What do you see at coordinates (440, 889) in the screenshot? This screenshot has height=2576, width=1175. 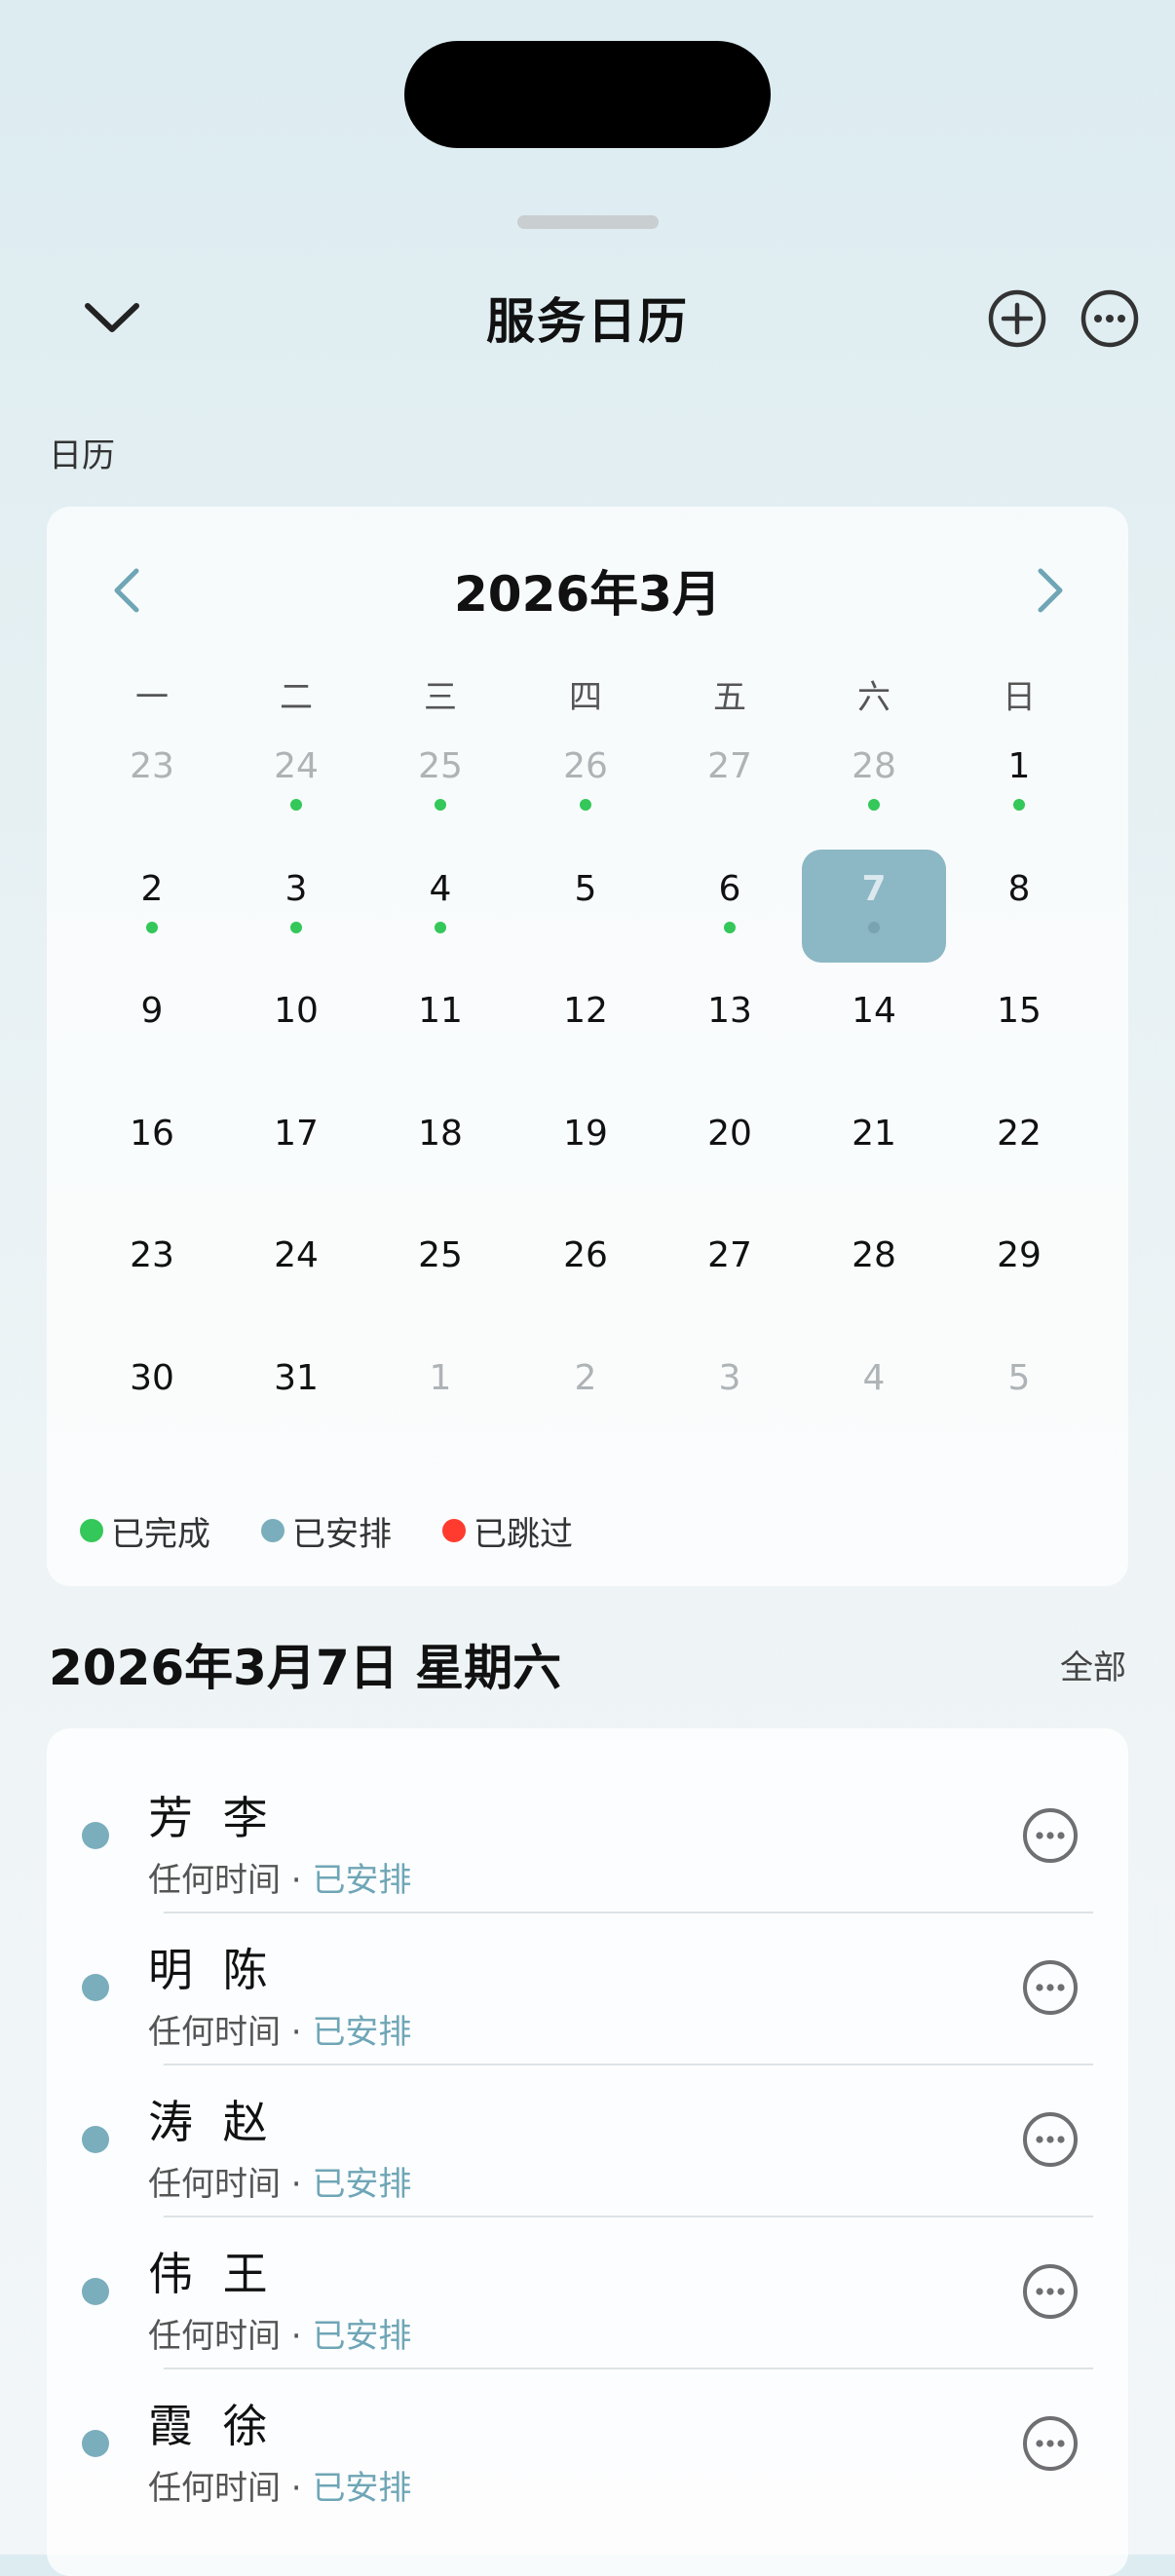 I see `calendar-day-number: 4` at bounding box center [440, 889].